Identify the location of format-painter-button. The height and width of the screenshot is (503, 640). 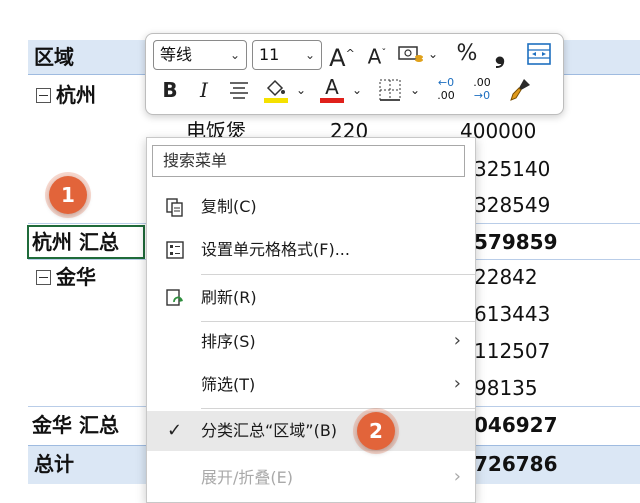
(520, 90).